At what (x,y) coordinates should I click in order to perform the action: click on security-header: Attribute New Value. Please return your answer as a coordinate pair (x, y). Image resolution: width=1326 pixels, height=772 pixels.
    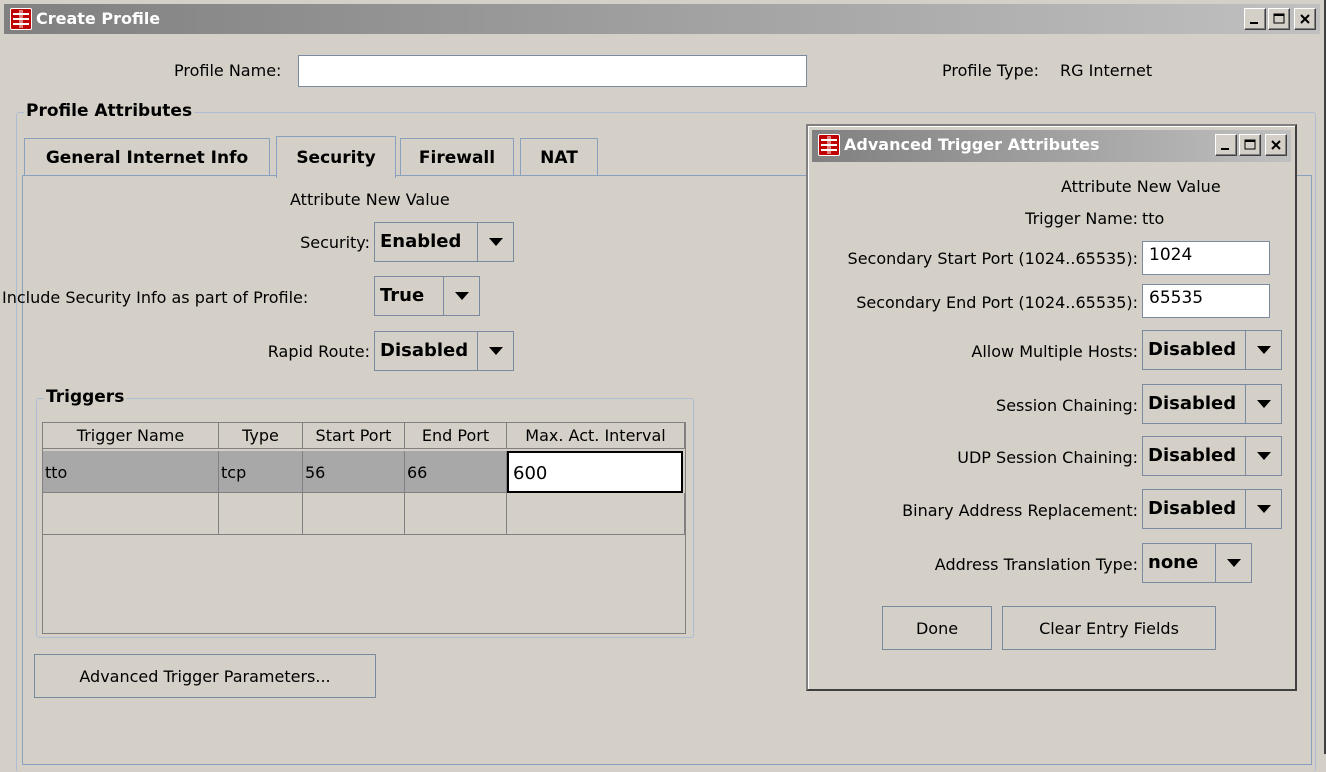
    Looking at the image, I should click on (370, 199).